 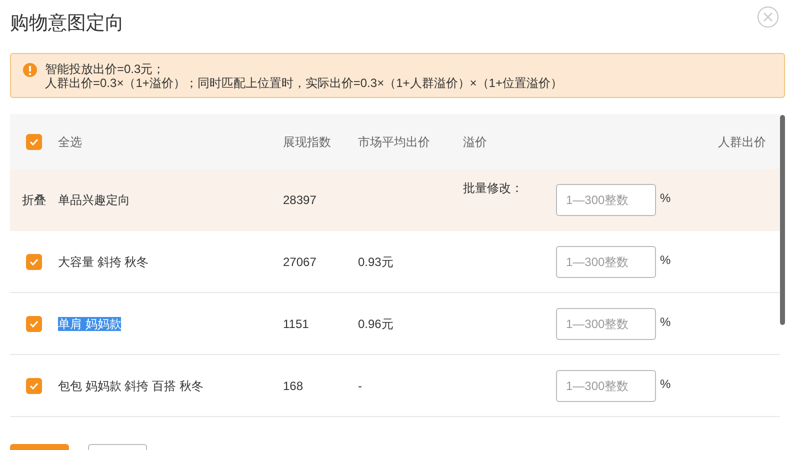 What do you see at coordinates (94, 200) in the screenshot?
I see `group-name: 单品兴趣定向` at bounding box center [94, 200].